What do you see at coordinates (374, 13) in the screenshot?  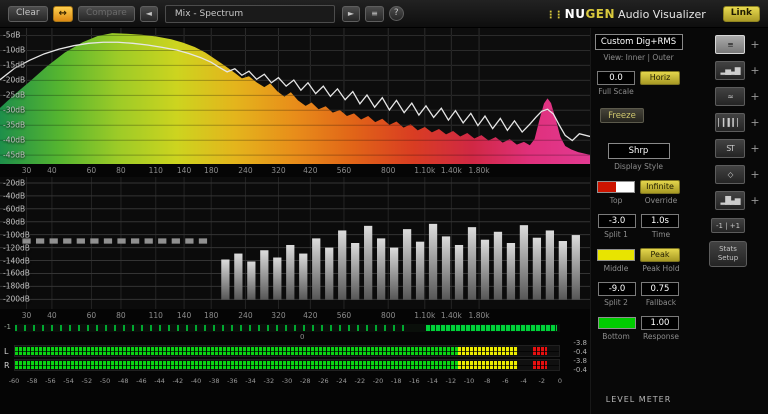 I see `preset-menu-button: ≡` at bounding box center [374, 13].